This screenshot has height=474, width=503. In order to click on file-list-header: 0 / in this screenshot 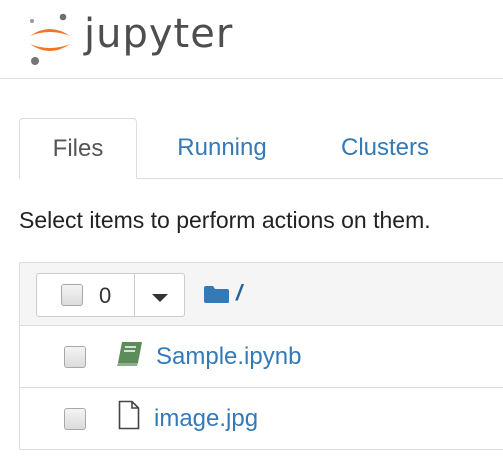, I will do `click(261, 294)`.